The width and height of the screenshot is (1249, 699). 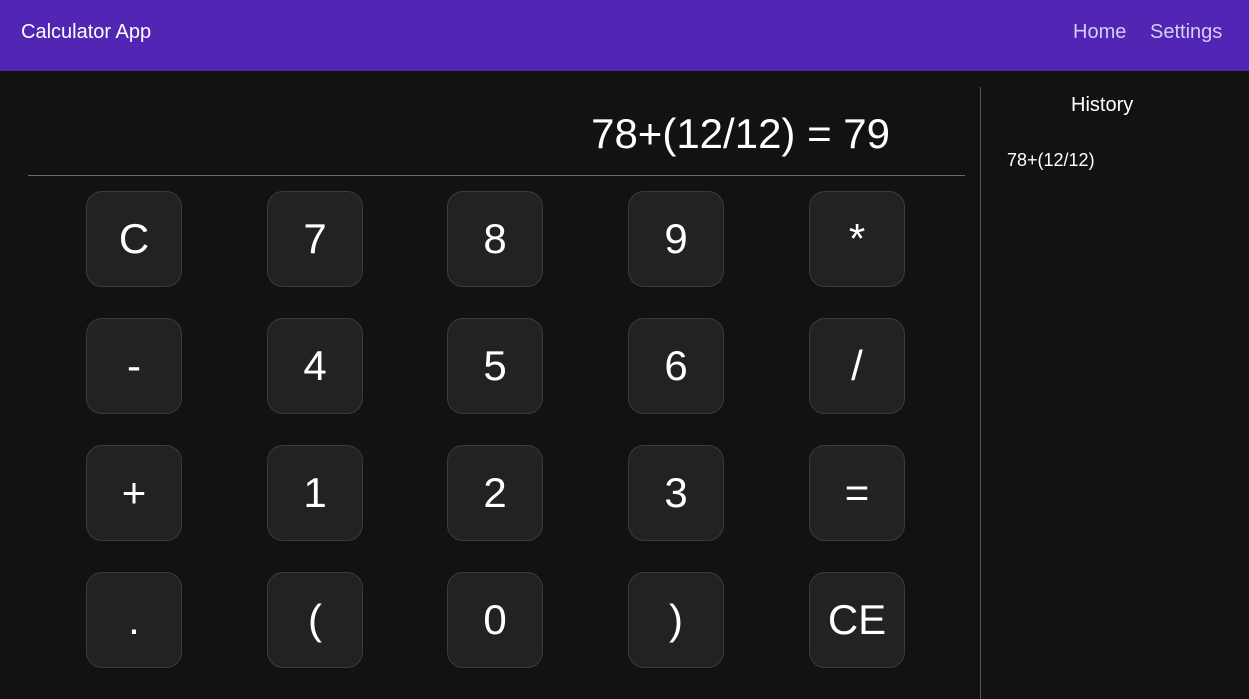 I want to click on digit-0-button: 0, so click(x=495, y=620).